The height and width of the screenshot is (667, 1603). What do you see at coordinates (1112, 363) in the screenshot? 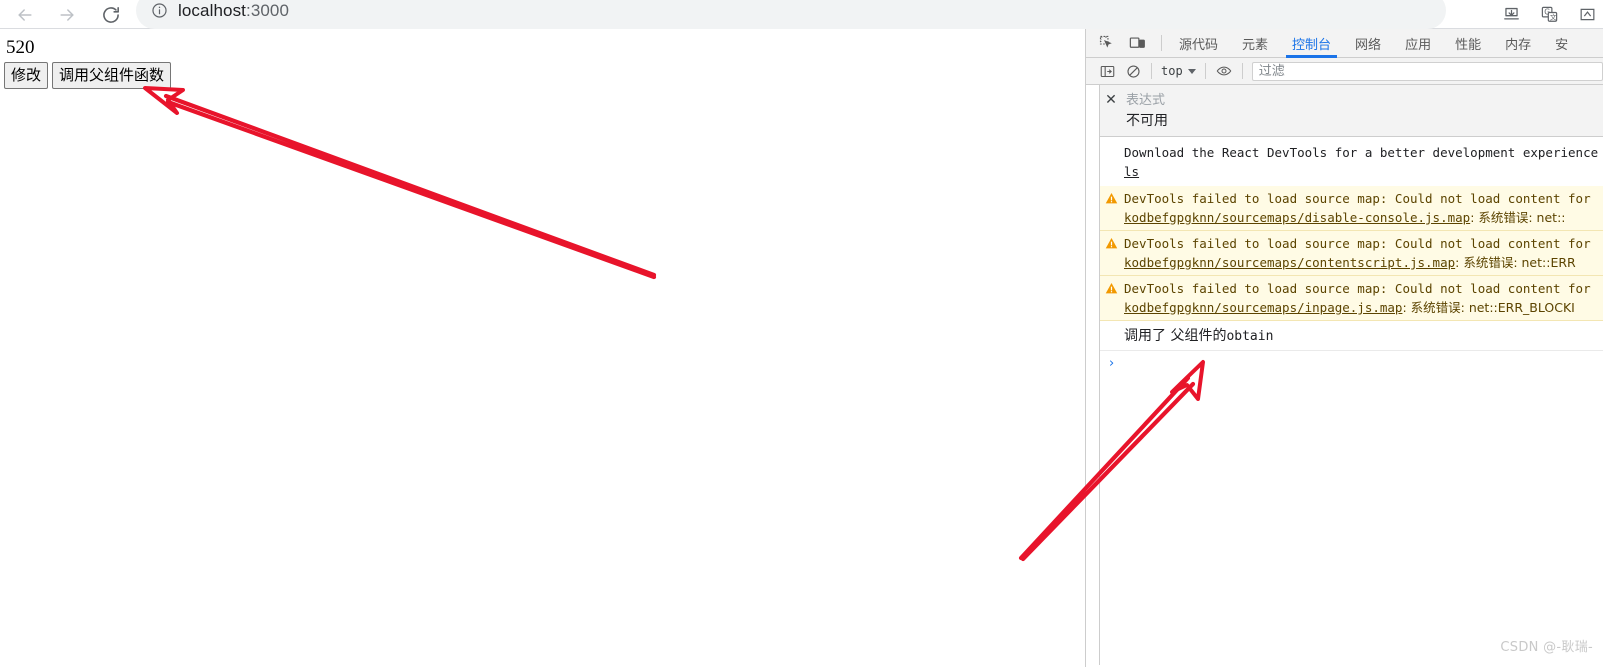
I see `prompt-chevron-icon: ›` at bounding box center [1112, 363].